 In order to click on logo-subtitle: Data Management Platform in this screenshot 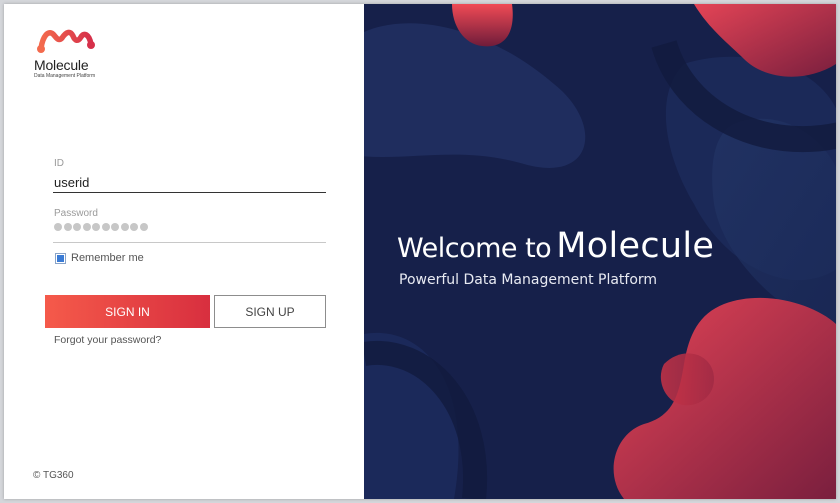, I will do `click(65, 76)`.